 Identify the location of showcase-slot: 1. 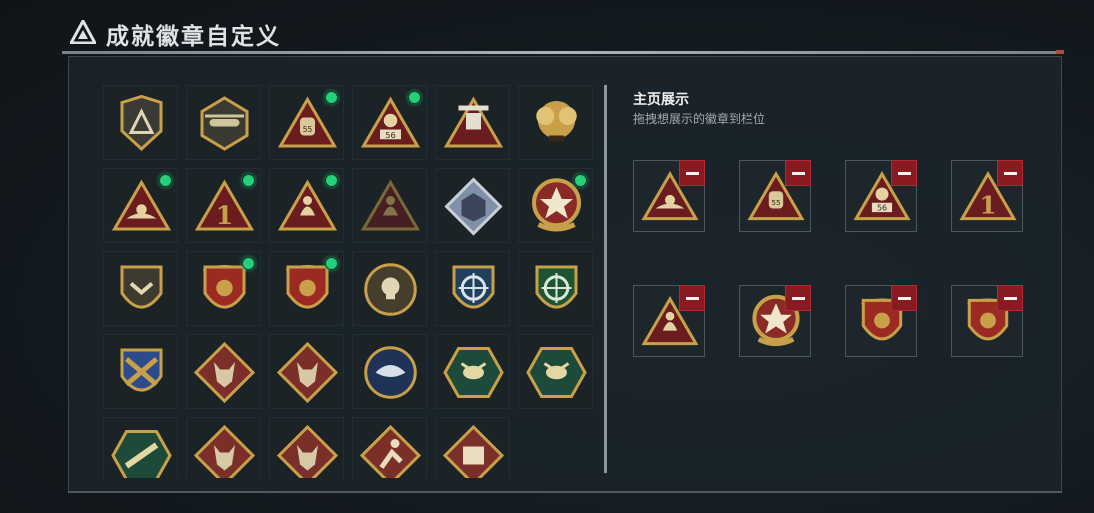
(987, 196).